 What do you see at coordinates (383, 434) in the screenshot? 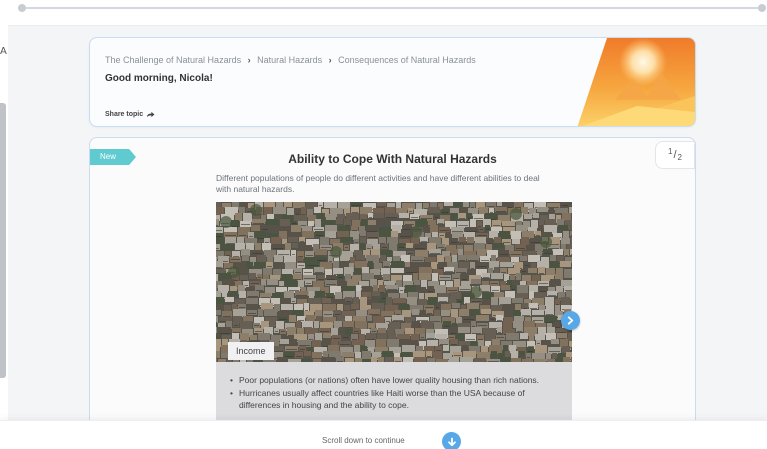
I see `scroll-prompt-bar: Scroll down to continue` at bounding box center [383, 434].